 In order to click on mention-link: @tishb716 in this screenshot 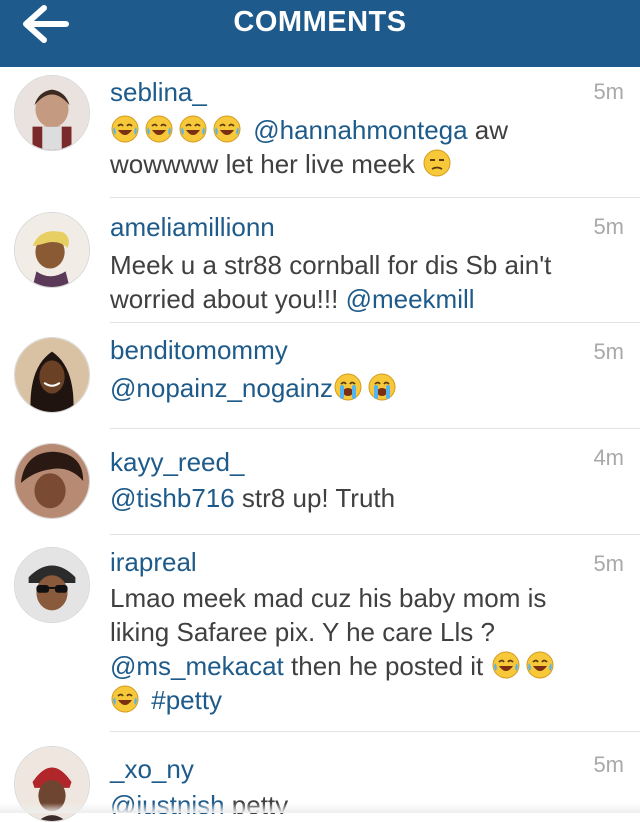, I will do `click(172, 498)`.